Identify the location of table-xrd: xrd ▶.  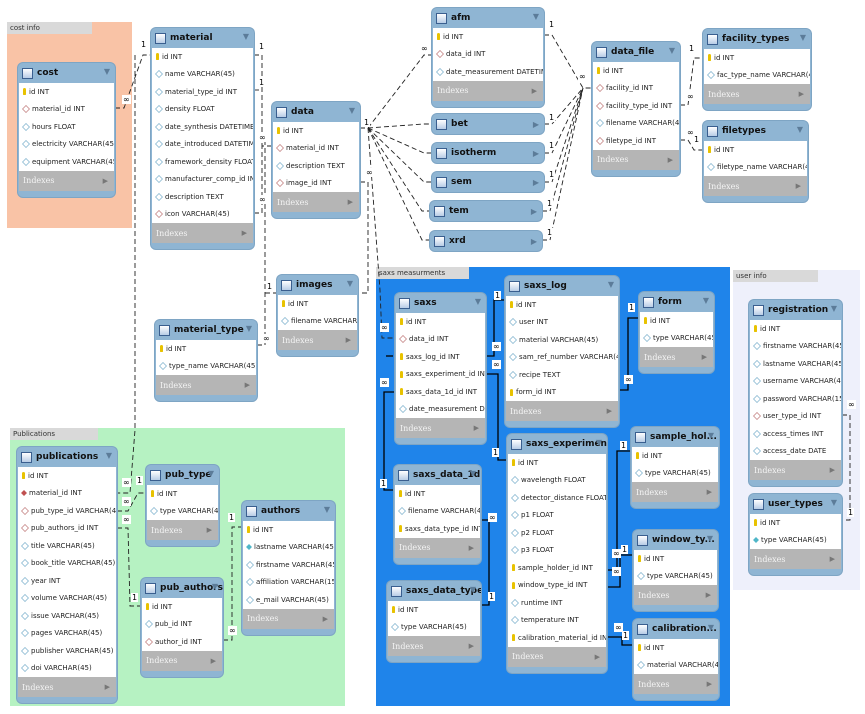
(486, 241).